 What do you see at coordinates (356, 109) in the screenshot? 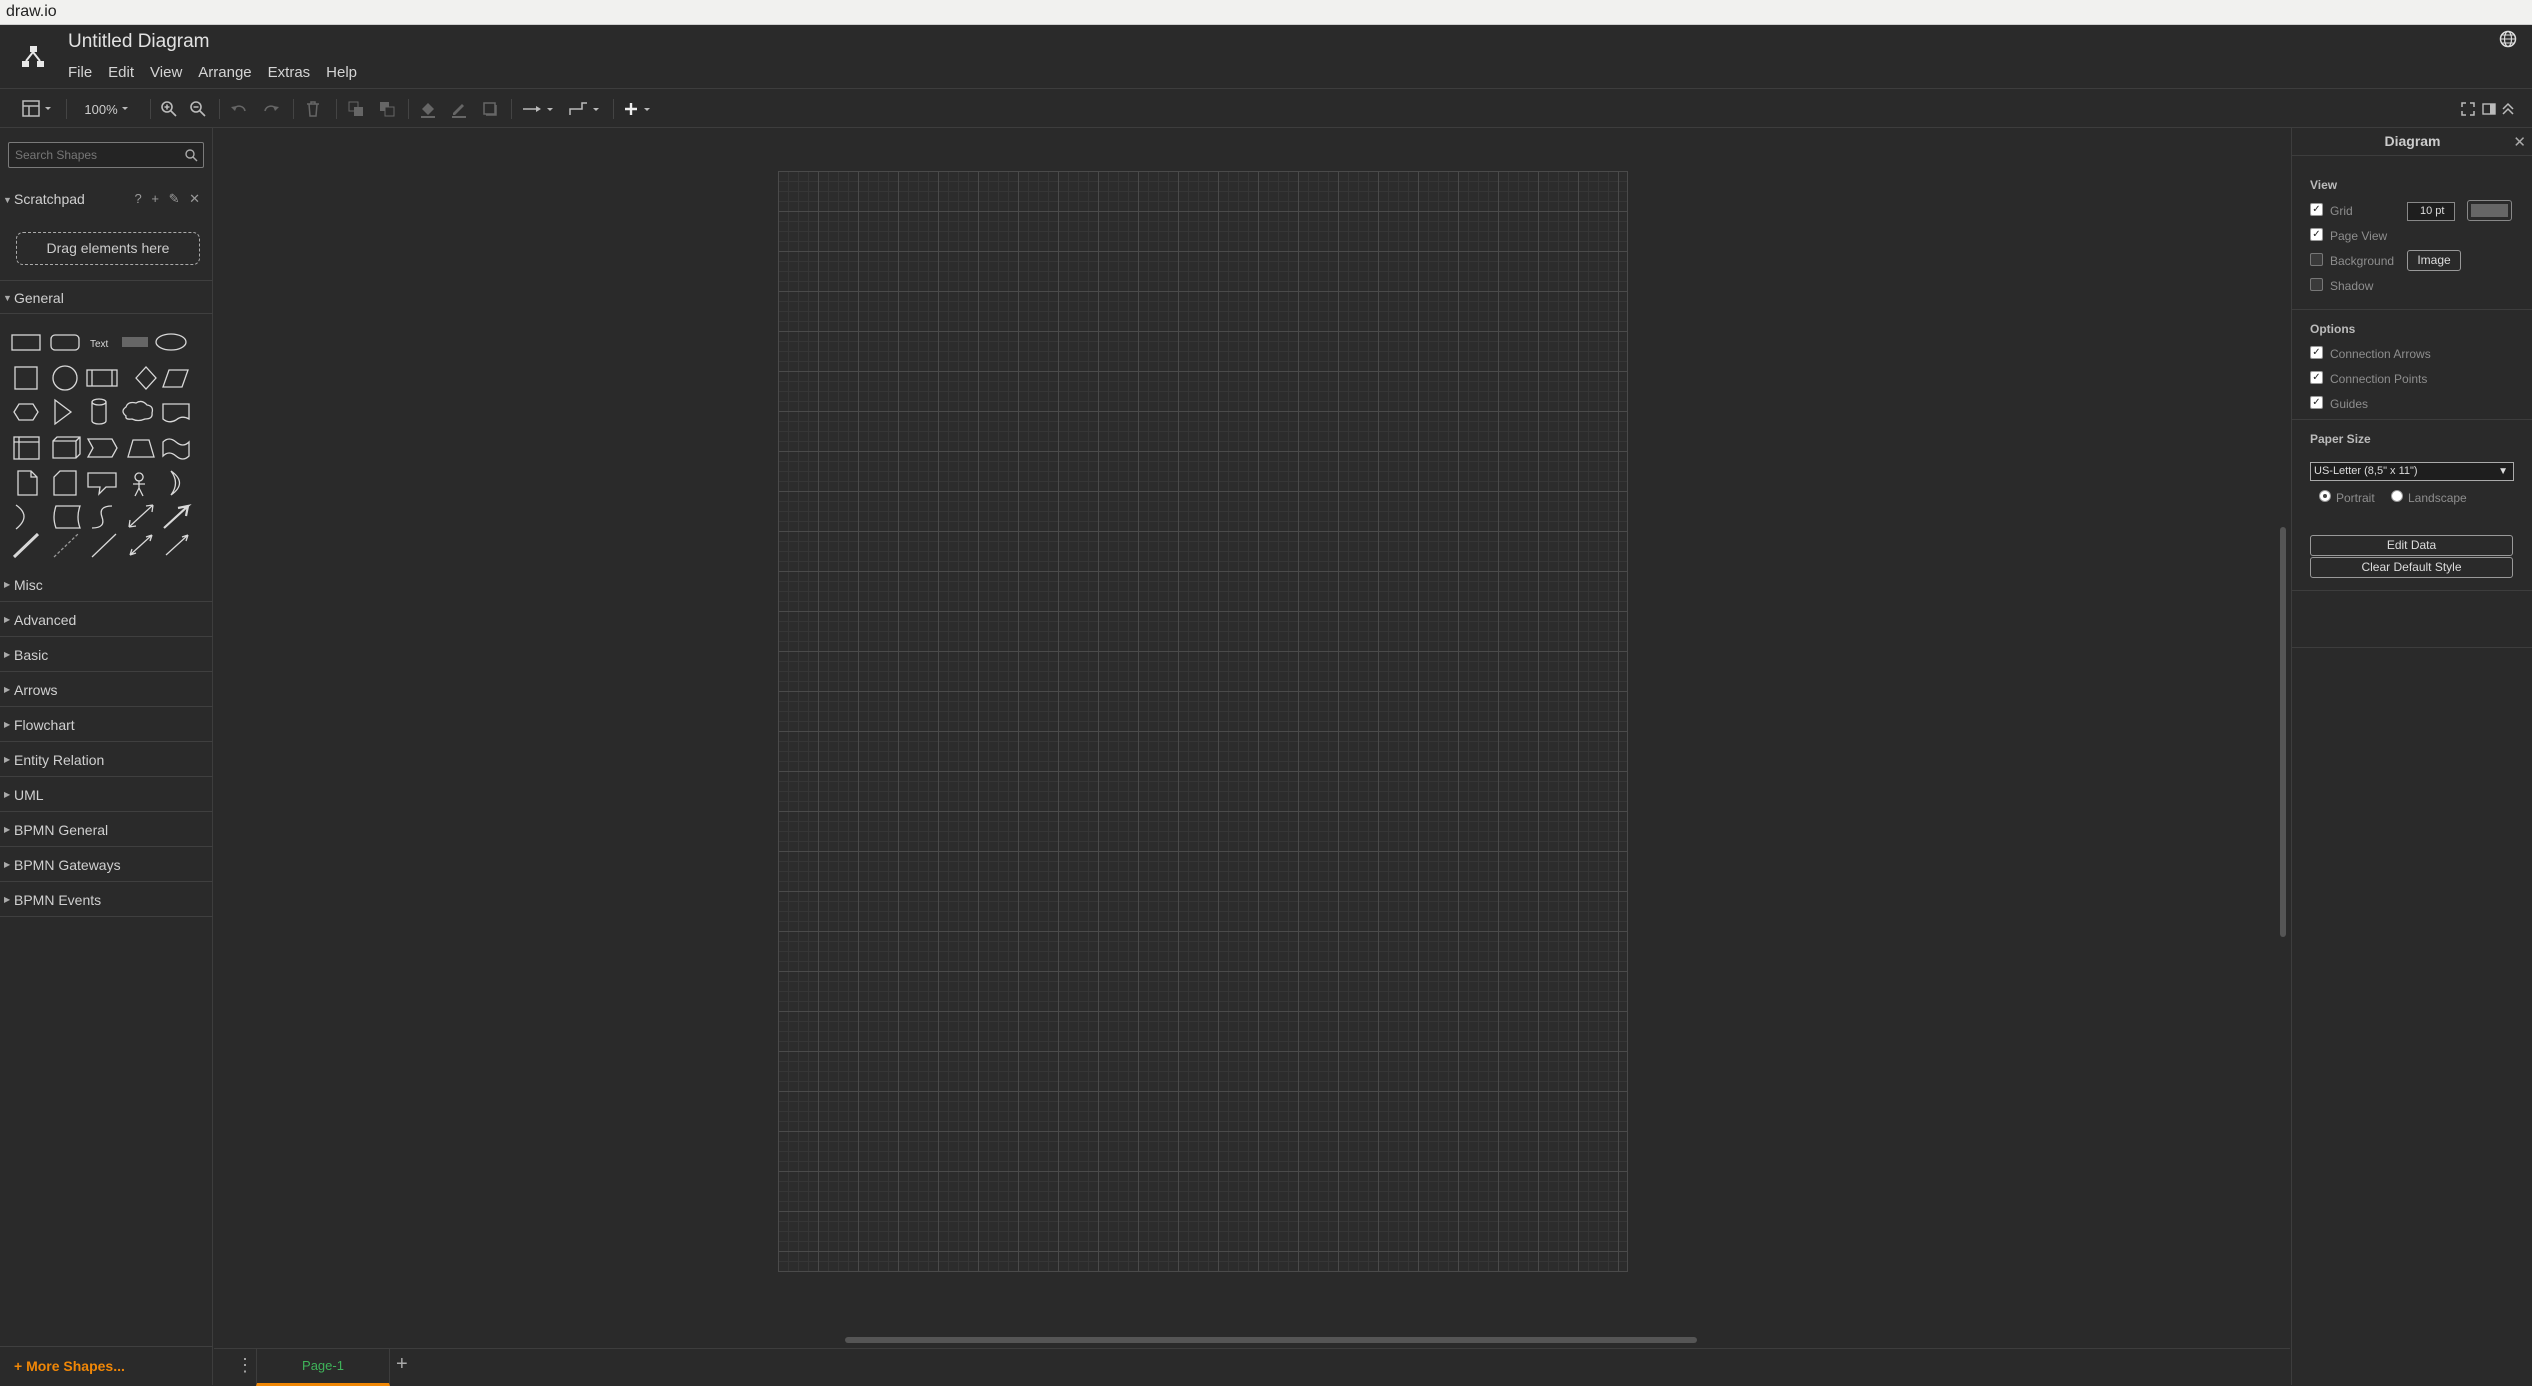
I see `to-front-button` at bounding box center [356, 109].